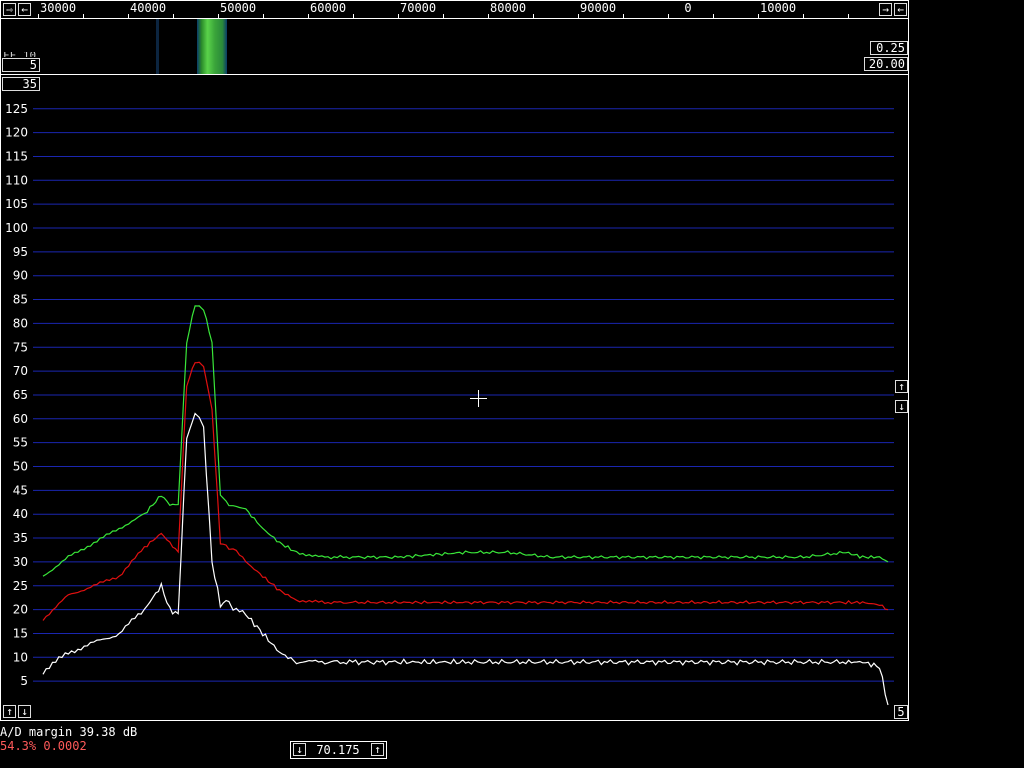 This screenshot has height=768, width=1024. I want to click on frequency-value: 70.175, so click(338, 750).